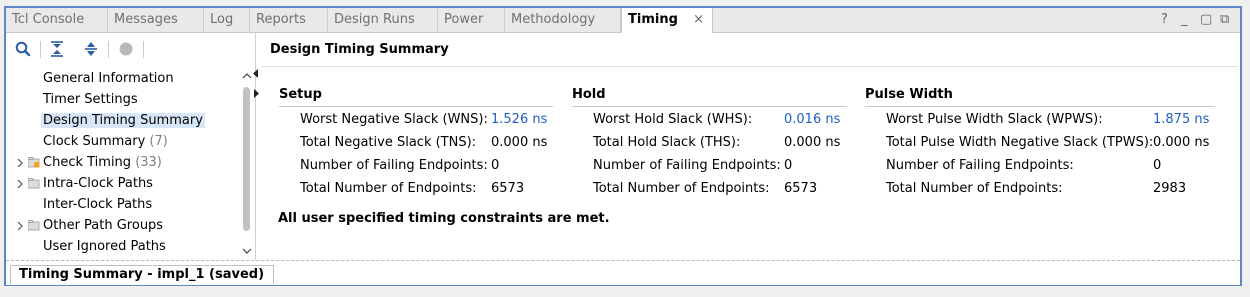 The width and height of the screenshot is (1250, 297). I want to click on collapse-all-icon, so click(57, 49).